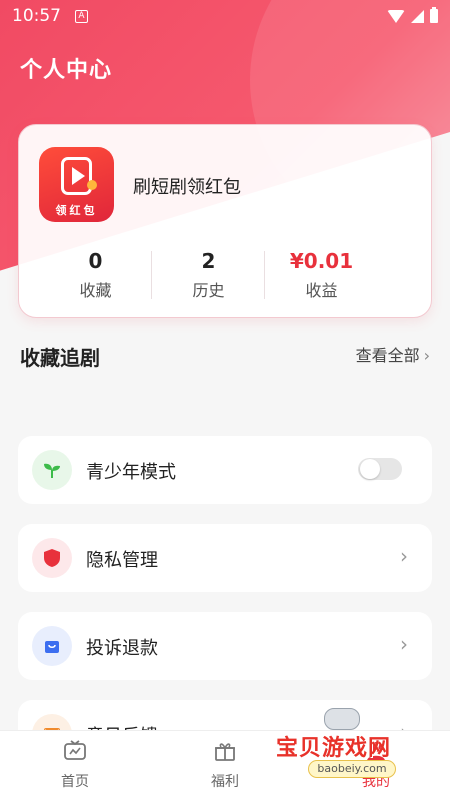 The width and height of the screenshot is (450, 800). What do you see at coordinates (52, 558) in the screenshot?
I see `shield-icon` at bounding box center [52, 558].